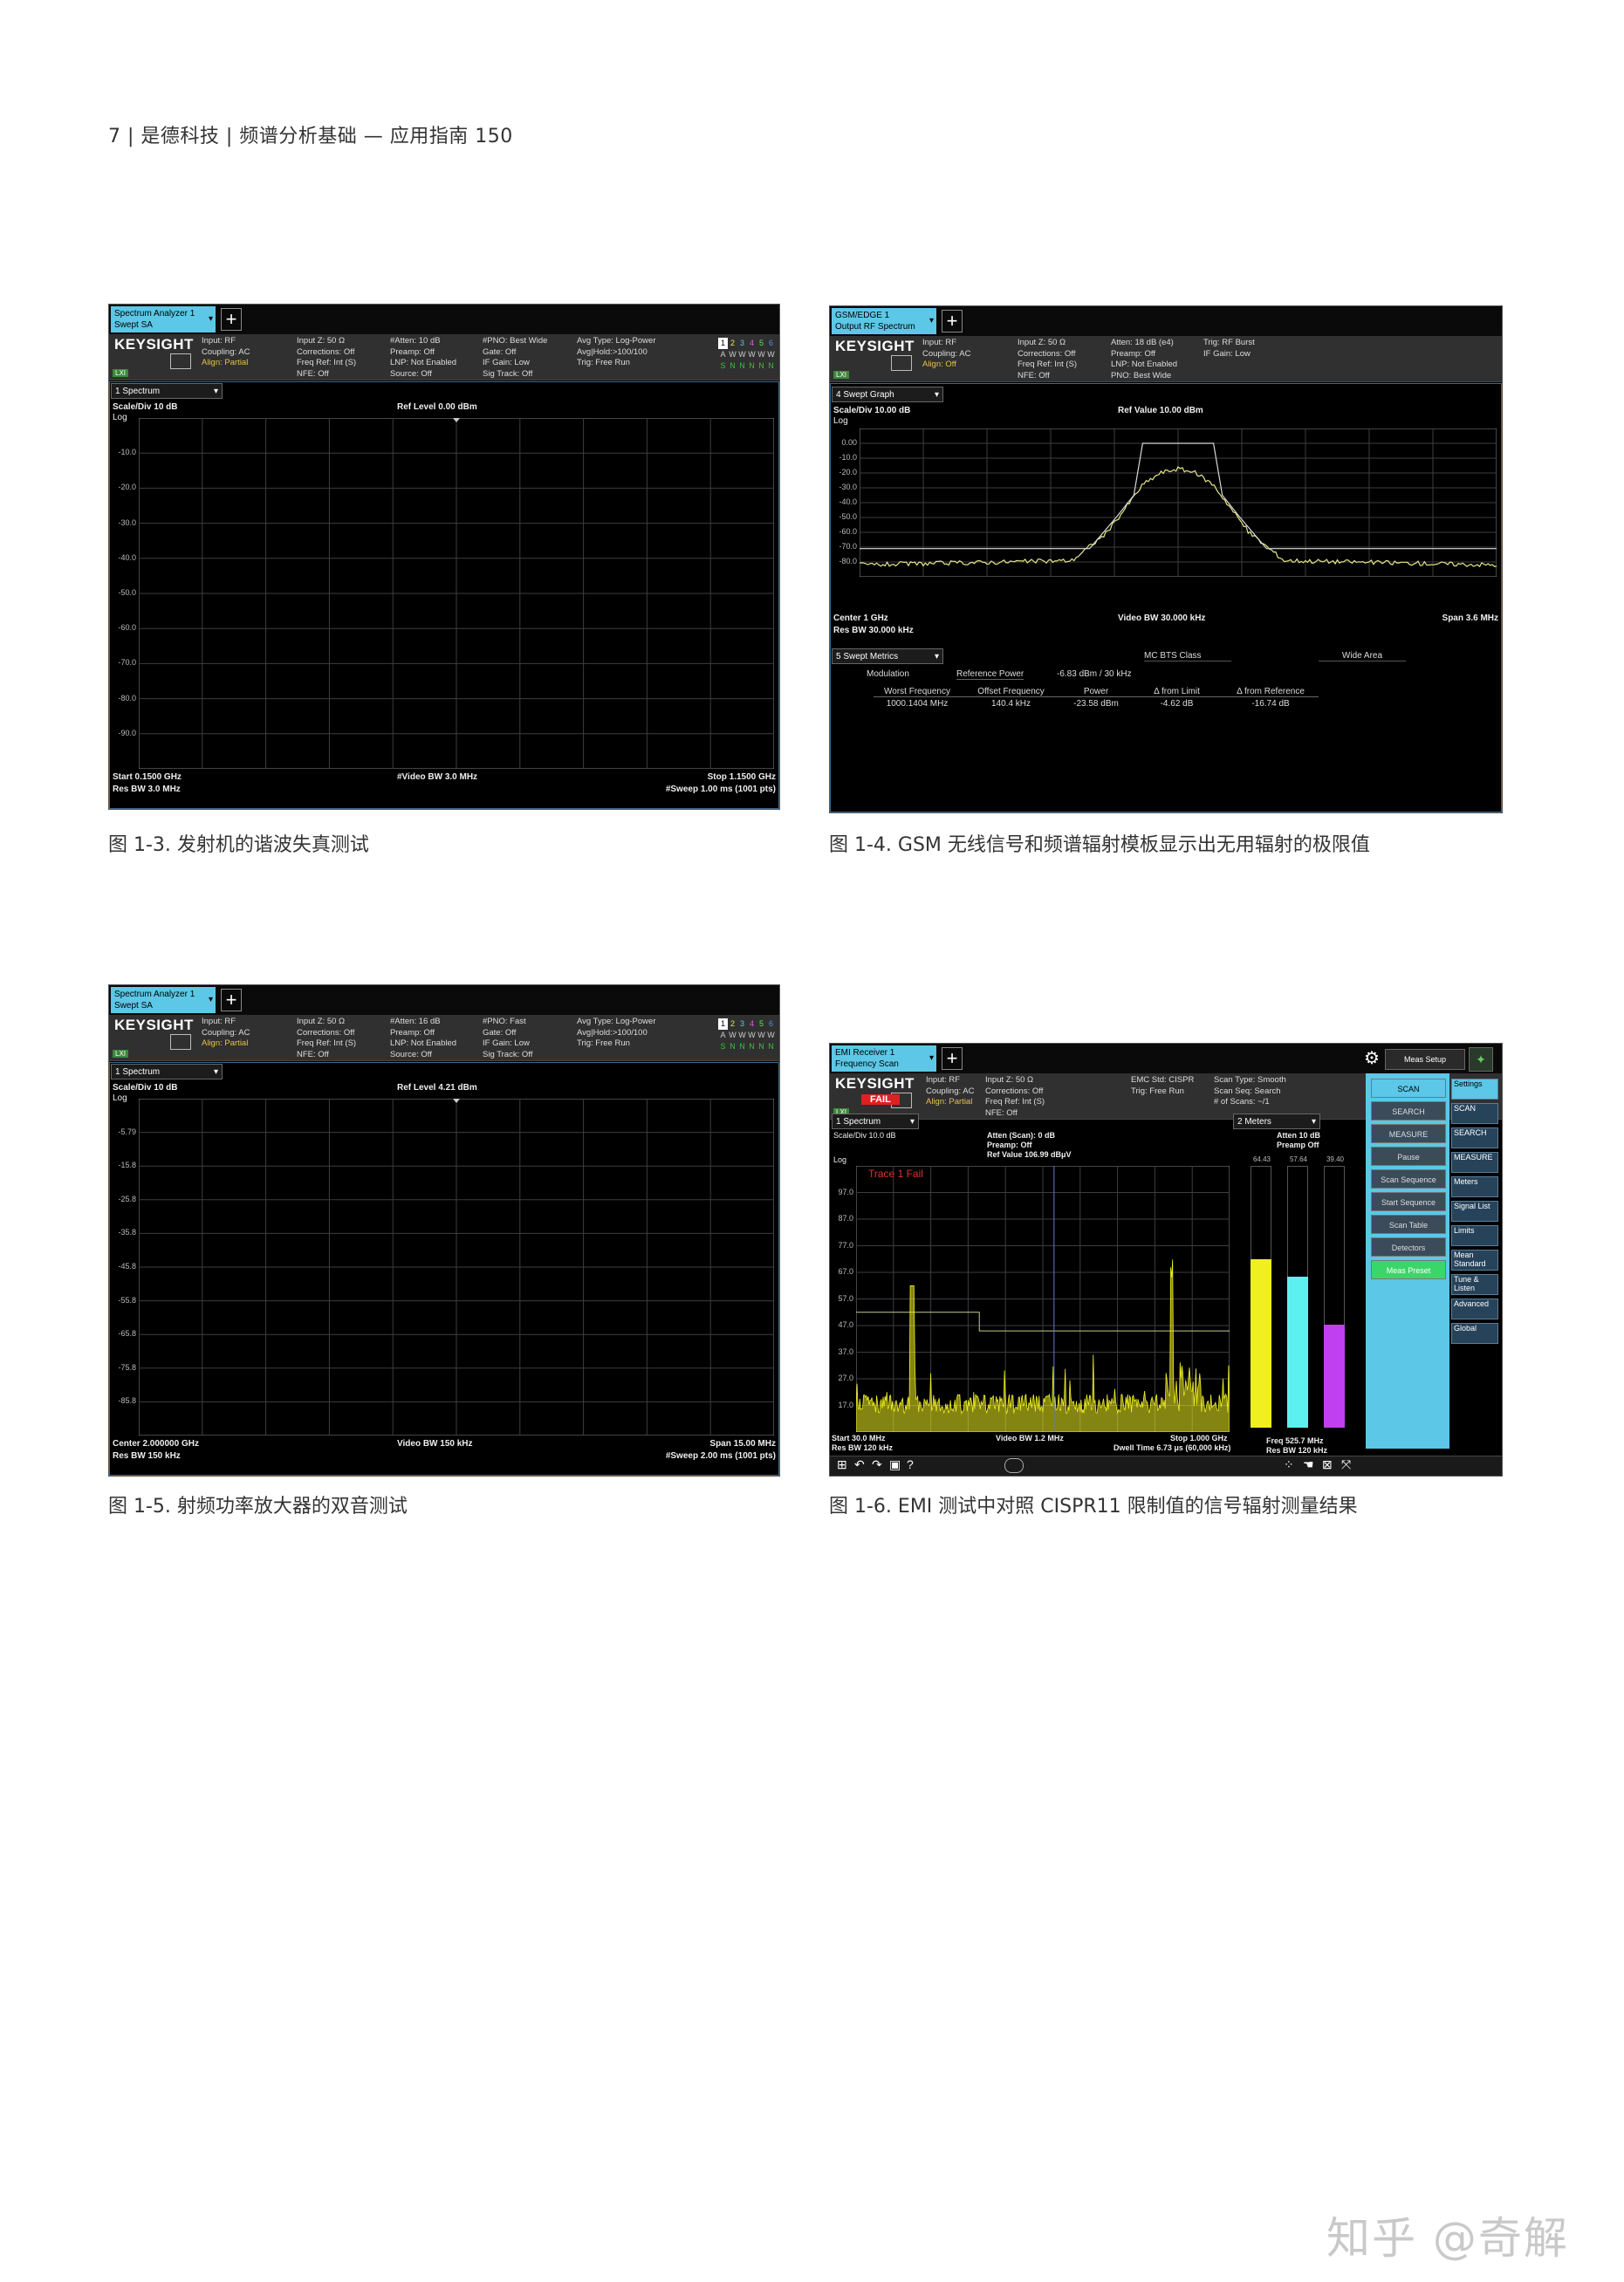 The image size is (1624, 2282). Describe the element at coordinates (1474, 1162) in the screenshot. I see `menu-tab: MEASURE` at that location.